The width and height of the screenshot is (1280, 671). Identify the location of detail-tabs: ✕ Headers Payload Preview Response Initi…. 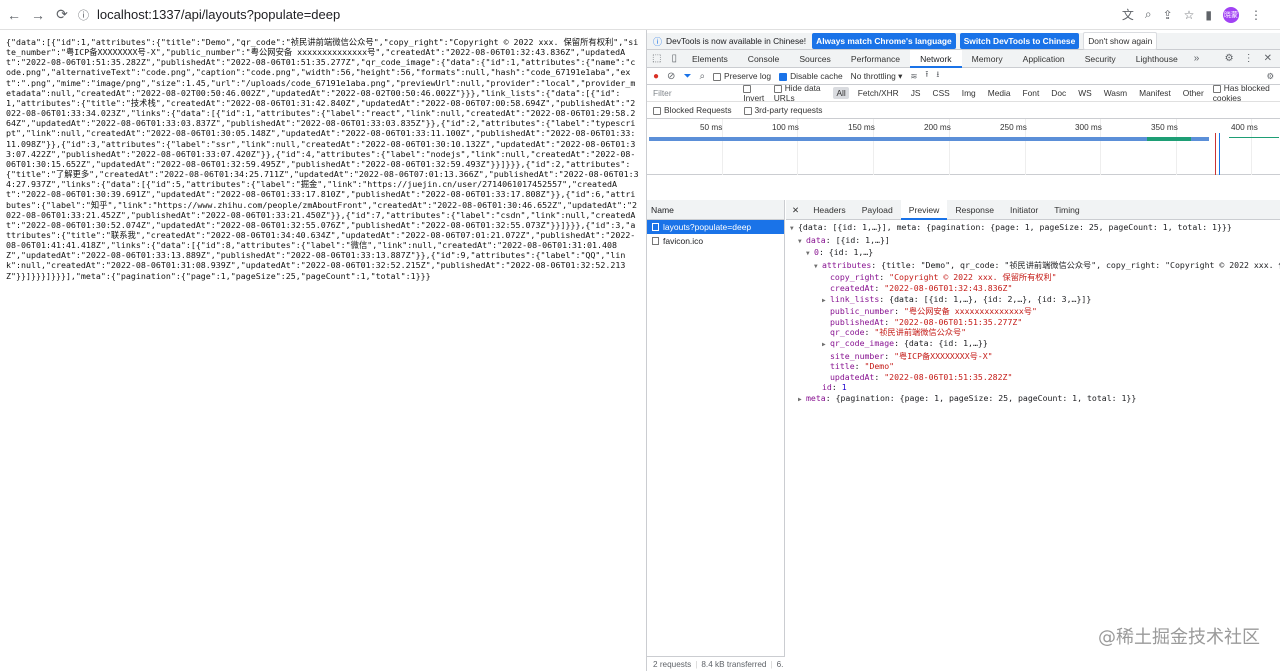
(1033, 210).